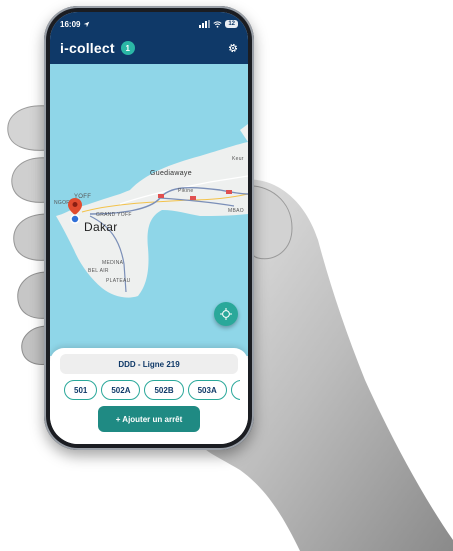  I want to click on gear-icon, so click(233, 48).